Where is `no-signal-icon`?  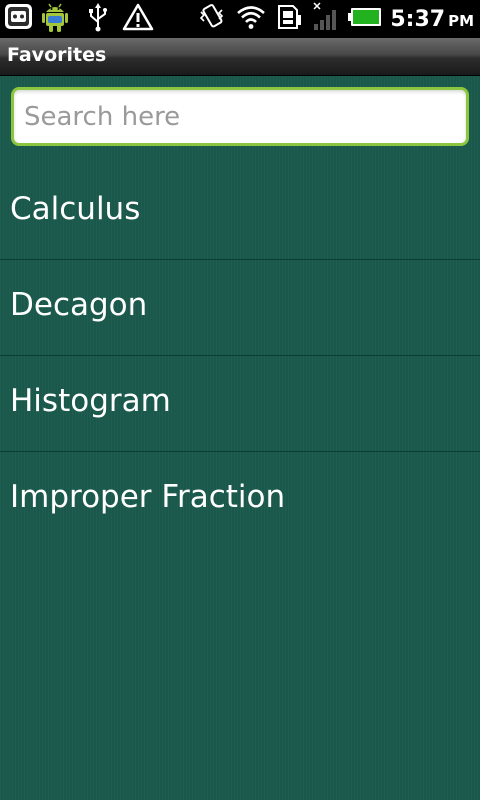
no-signal-icon is located at coordinates (325, 19).